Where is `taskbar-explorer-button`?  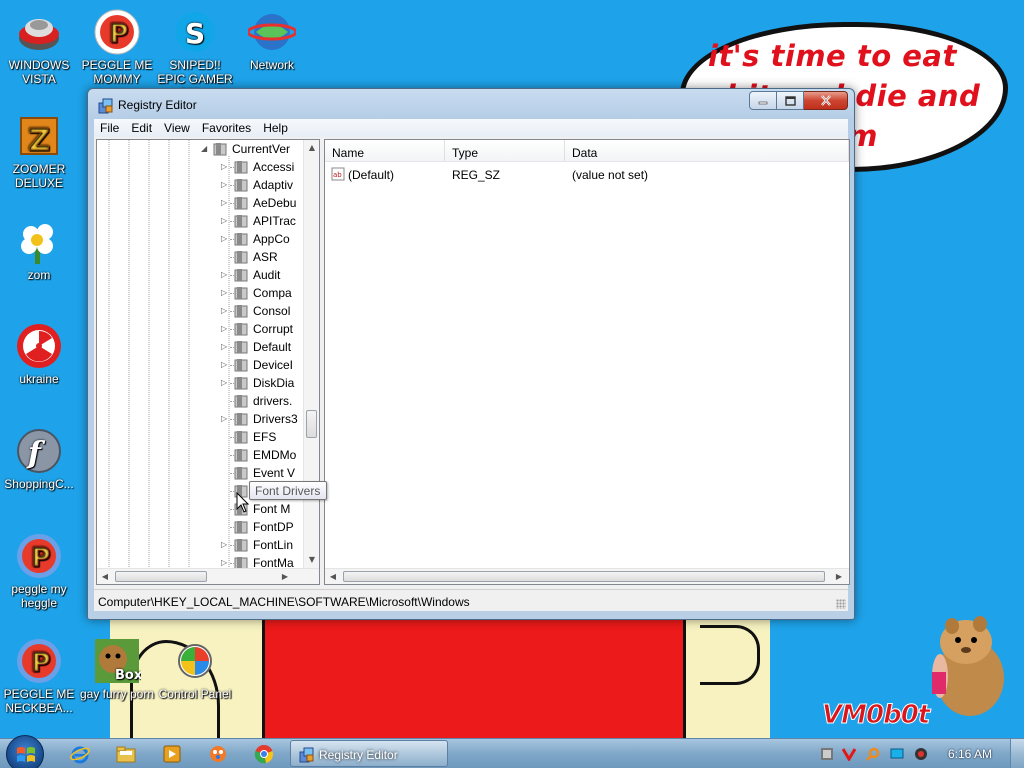 taskbar-explorer-button is located at coordinates (126, 754).